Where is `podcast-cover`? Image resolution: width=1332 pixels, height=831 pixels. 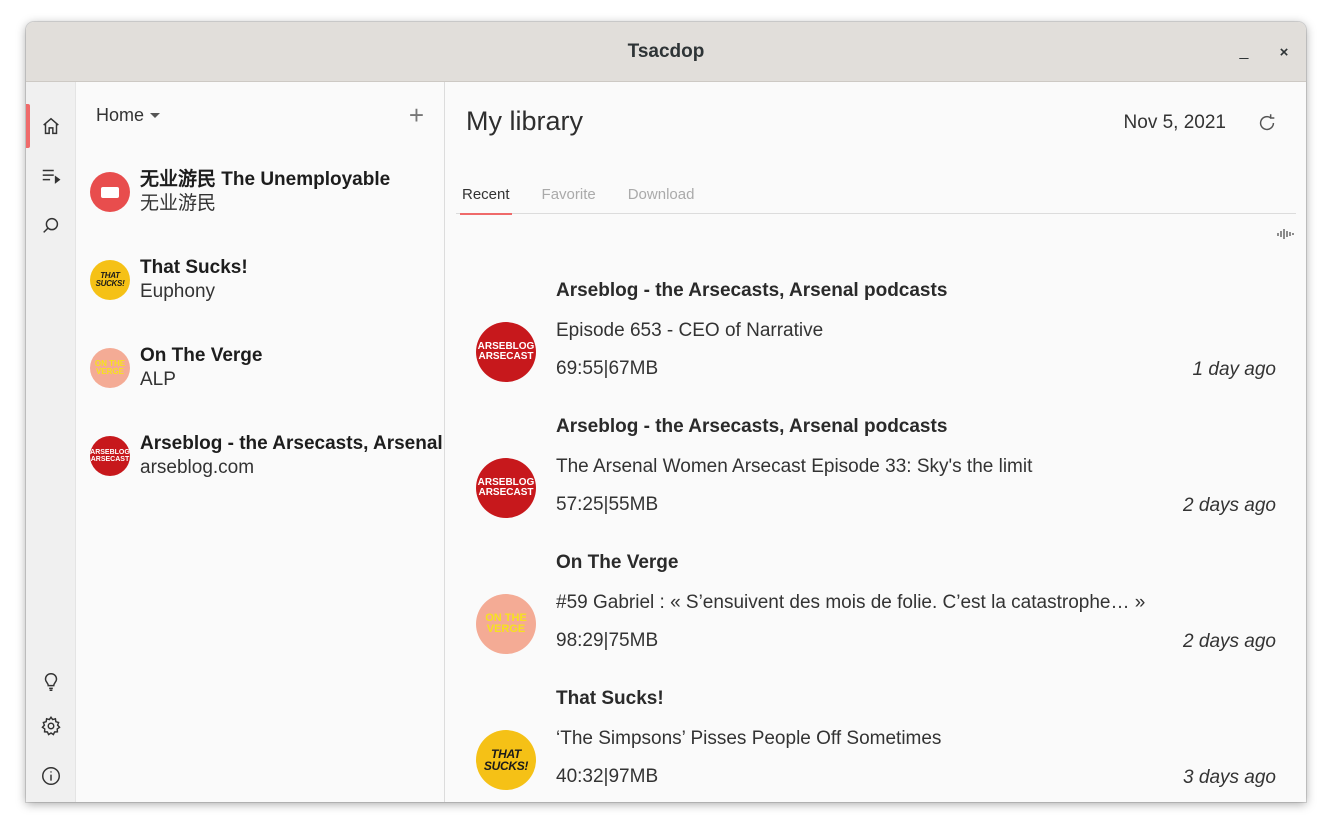 podcast-cover is located at coordinates (110, 192).